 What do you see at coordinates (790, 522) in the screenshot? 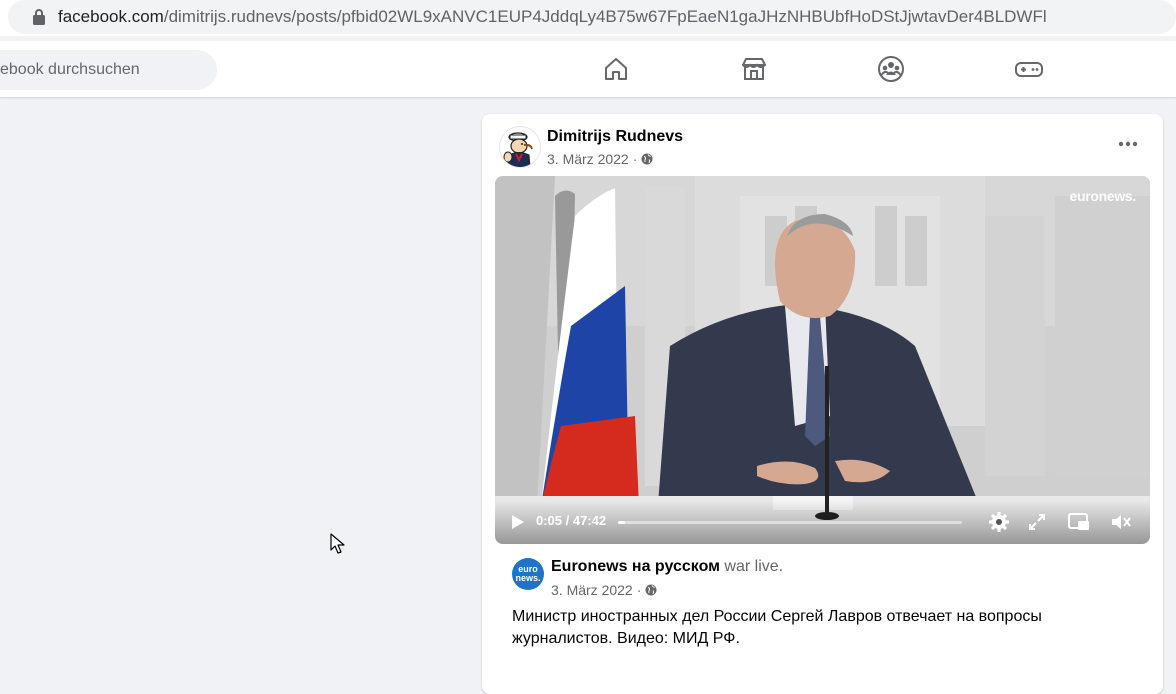
I see `video-progress-bar` at bounding box center [790, 522].